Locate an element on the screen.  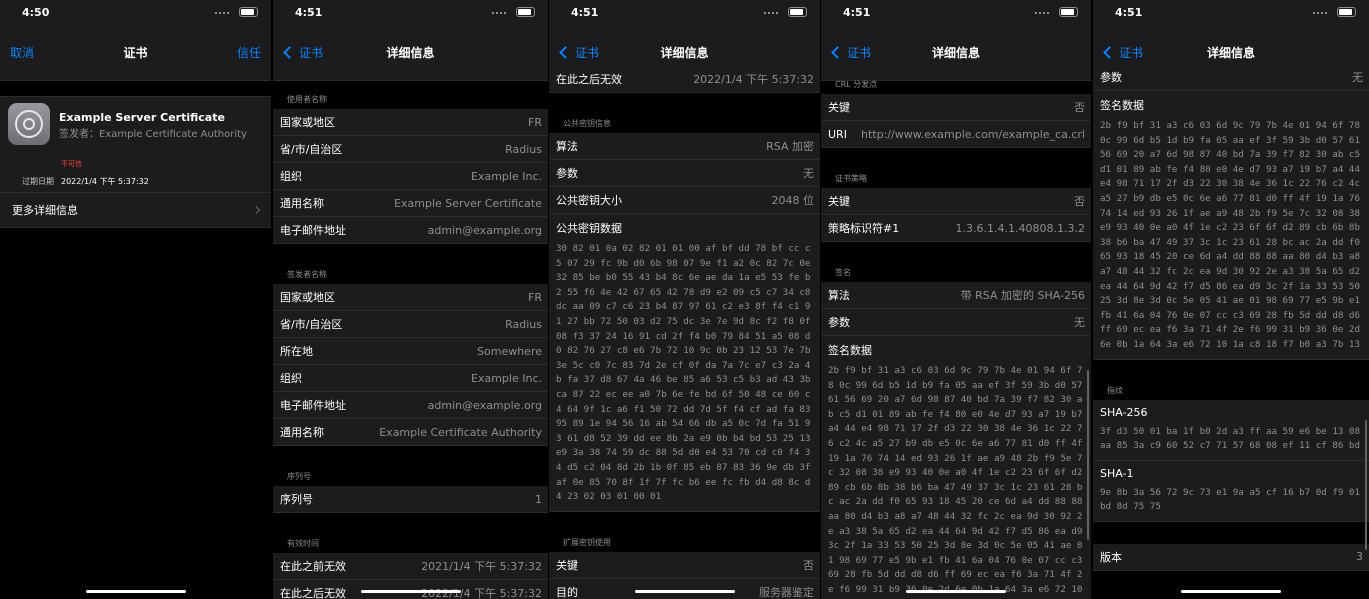
row-issuer-email: 电子邮件地址 admin@example.org is located at coordinates (410, 405).